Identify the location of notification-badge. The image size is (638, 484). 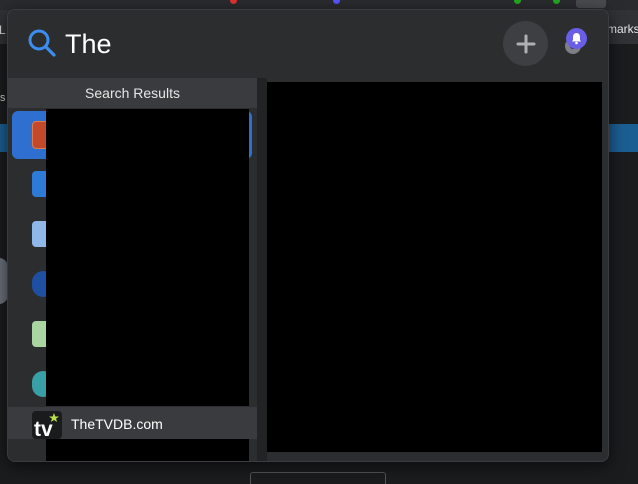
(576, 38).